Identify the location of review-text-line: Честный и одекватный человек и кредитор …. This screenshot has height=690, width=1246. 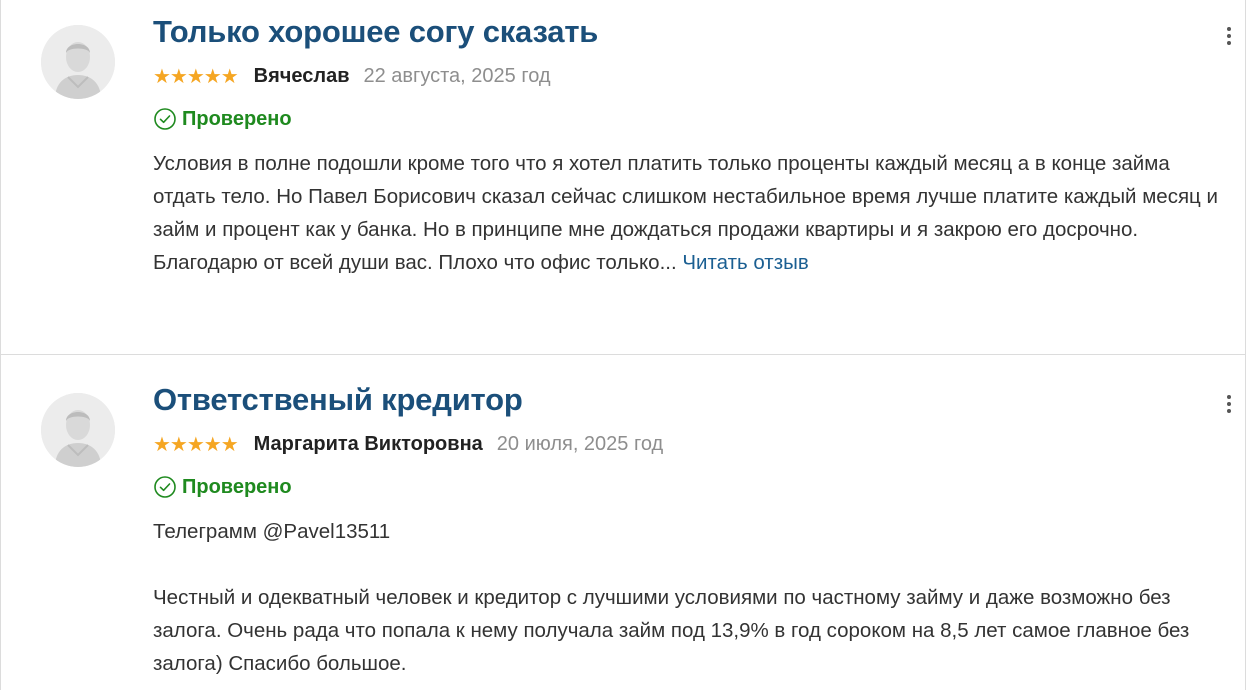
(671, 630).